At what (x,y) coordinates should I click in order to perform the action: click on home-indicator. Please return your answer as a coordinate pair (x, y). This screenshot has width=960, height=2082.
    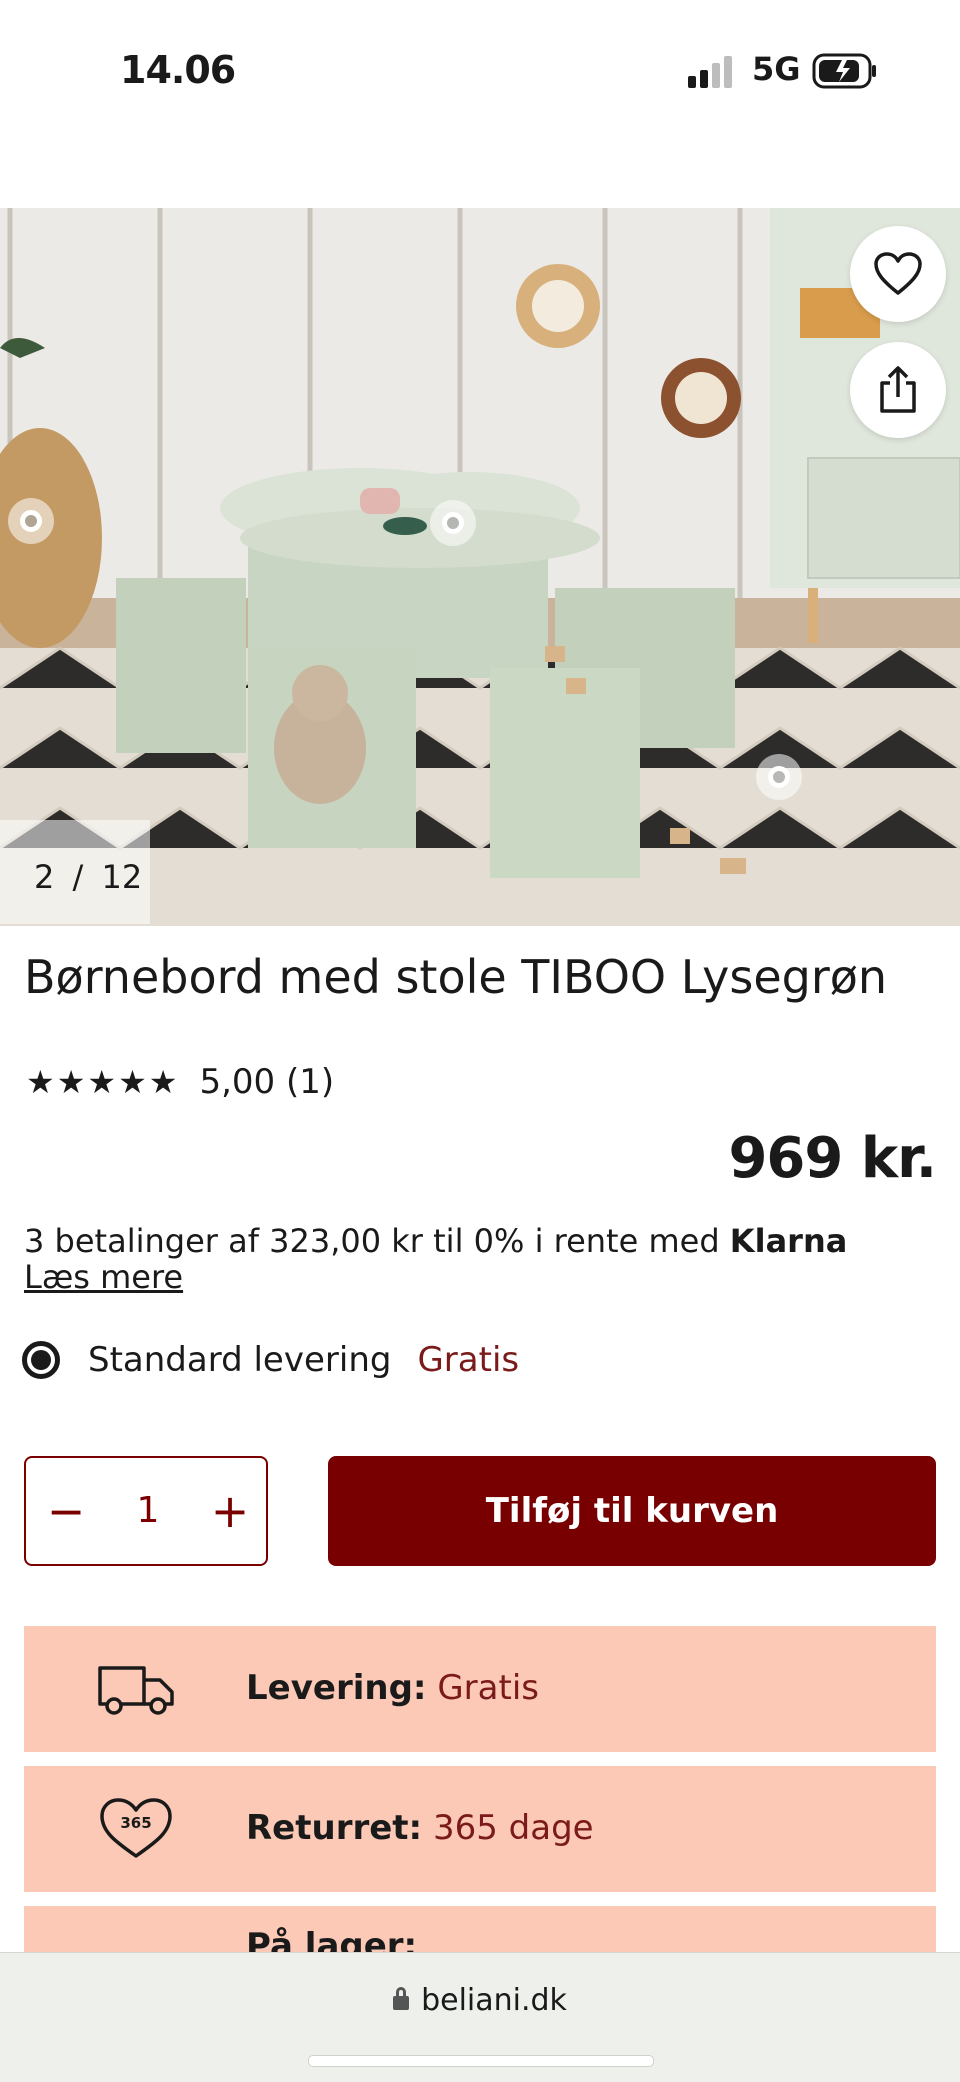
    Looking at the image, I should click on (481, 2061).